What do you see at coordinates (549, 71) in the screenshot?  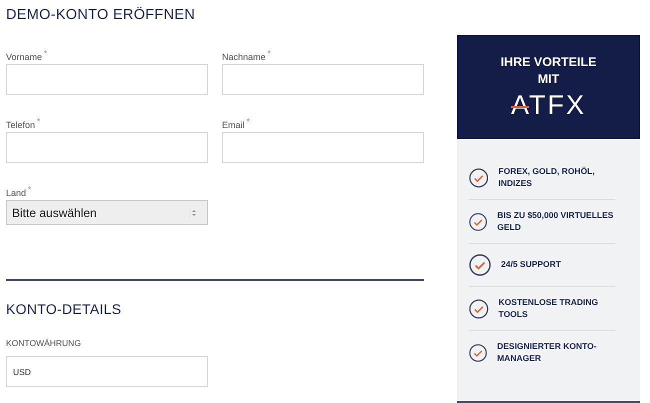 I see `benefits-heading: IHRE VORTEILE MIT` at bounding box center [549, 71].